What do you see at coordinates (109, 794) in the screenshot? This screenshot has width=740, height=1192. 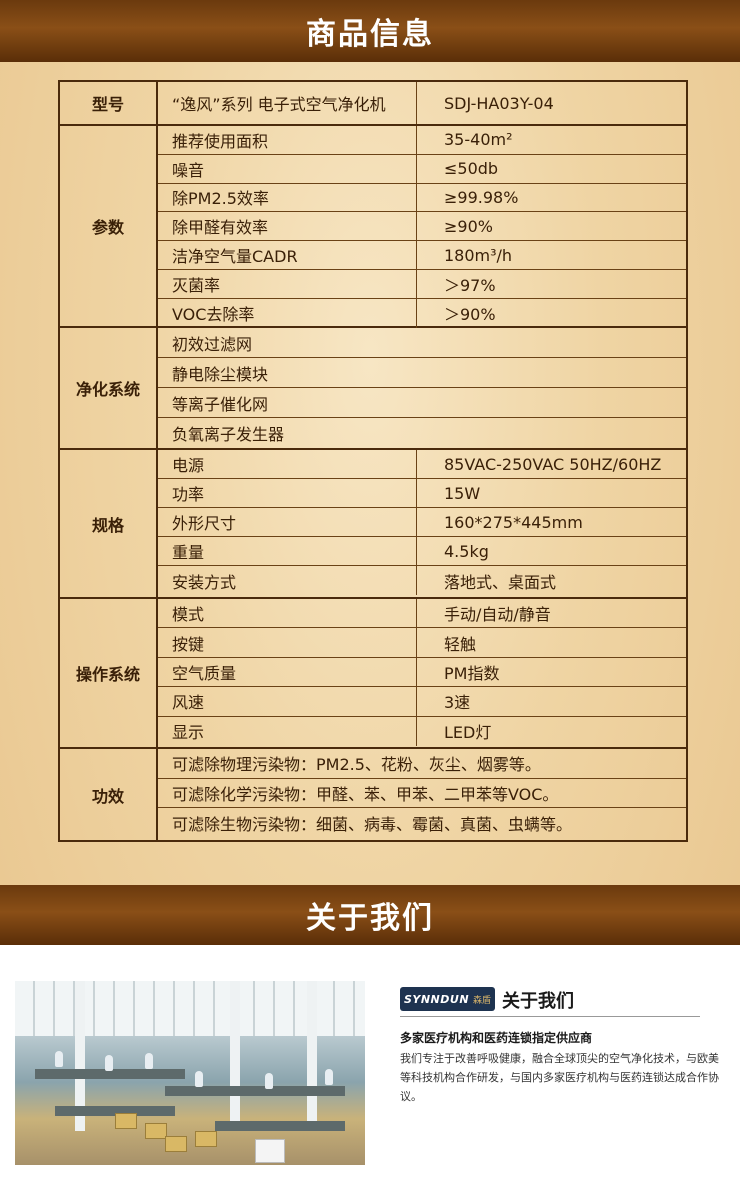 I see `effect-label: 功效` at bounding box center [109, 794].